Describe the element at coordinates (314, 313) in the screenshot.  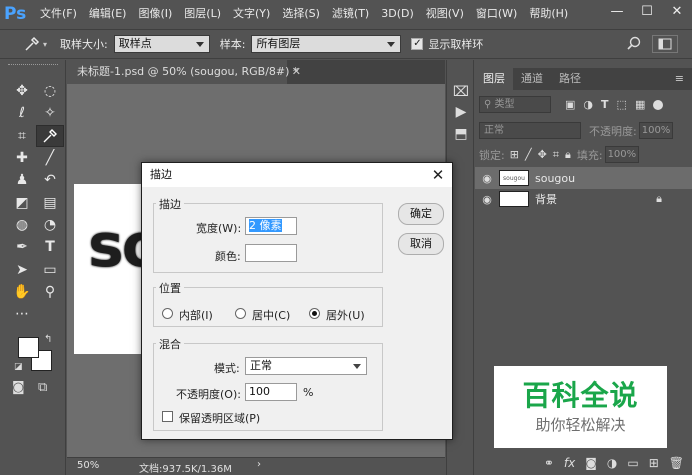
I see `position-outside-radio` at that location.